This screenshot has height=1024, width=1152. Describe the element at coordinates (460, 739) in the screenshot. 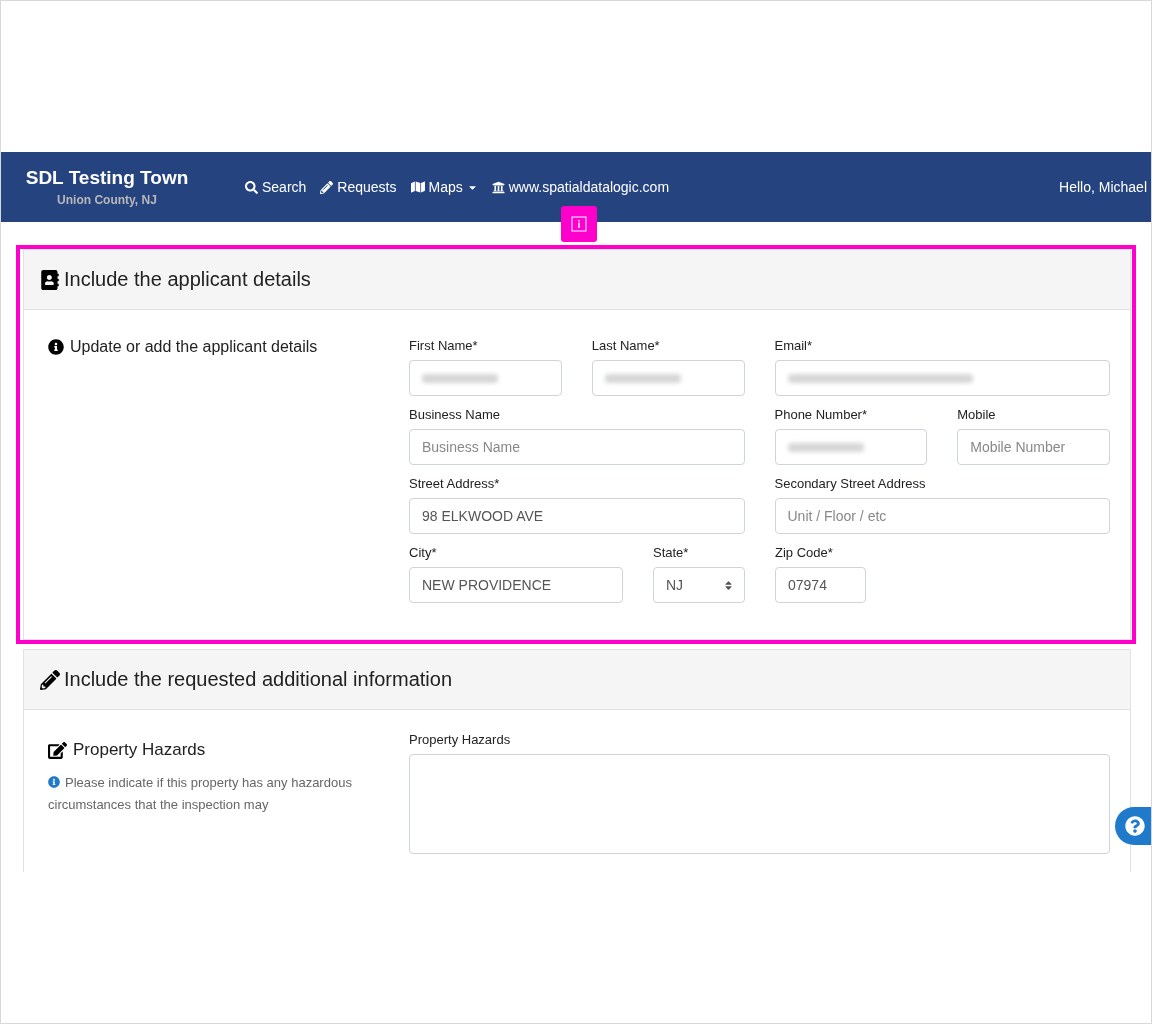

I see `field-label: Property Hazards` at that location.